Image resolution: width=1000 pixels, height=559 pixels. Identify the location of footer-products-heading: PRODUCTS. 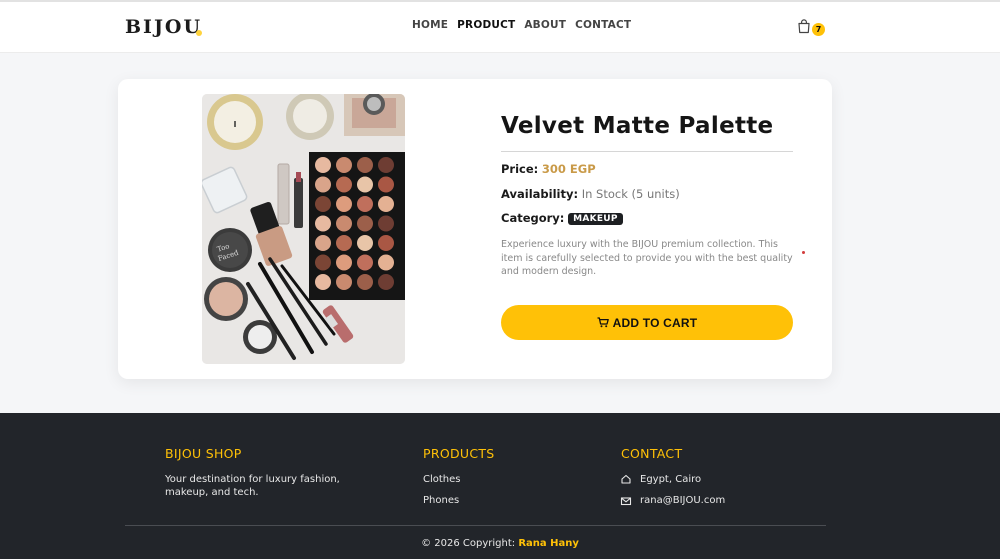
(459, 453).